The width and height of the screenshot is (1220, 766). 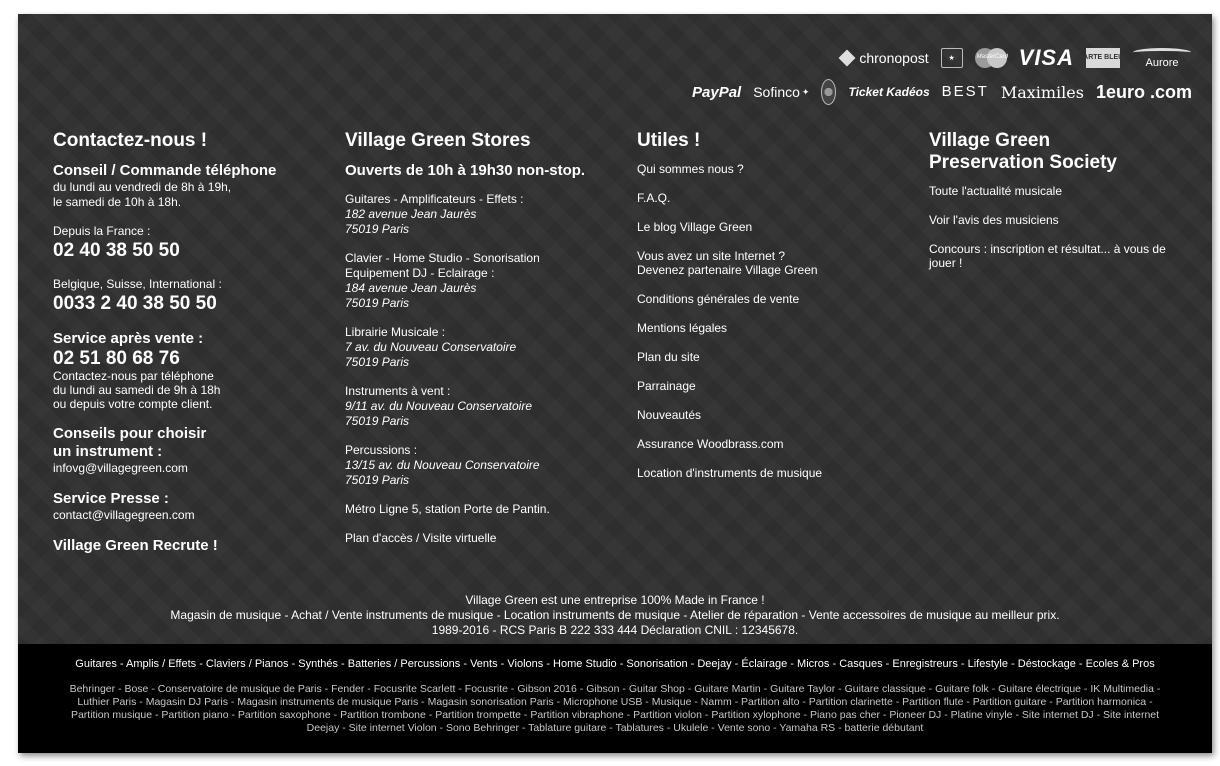 I want to click on after-sales-heading: Service après vente :, so click(x=128, y=338).